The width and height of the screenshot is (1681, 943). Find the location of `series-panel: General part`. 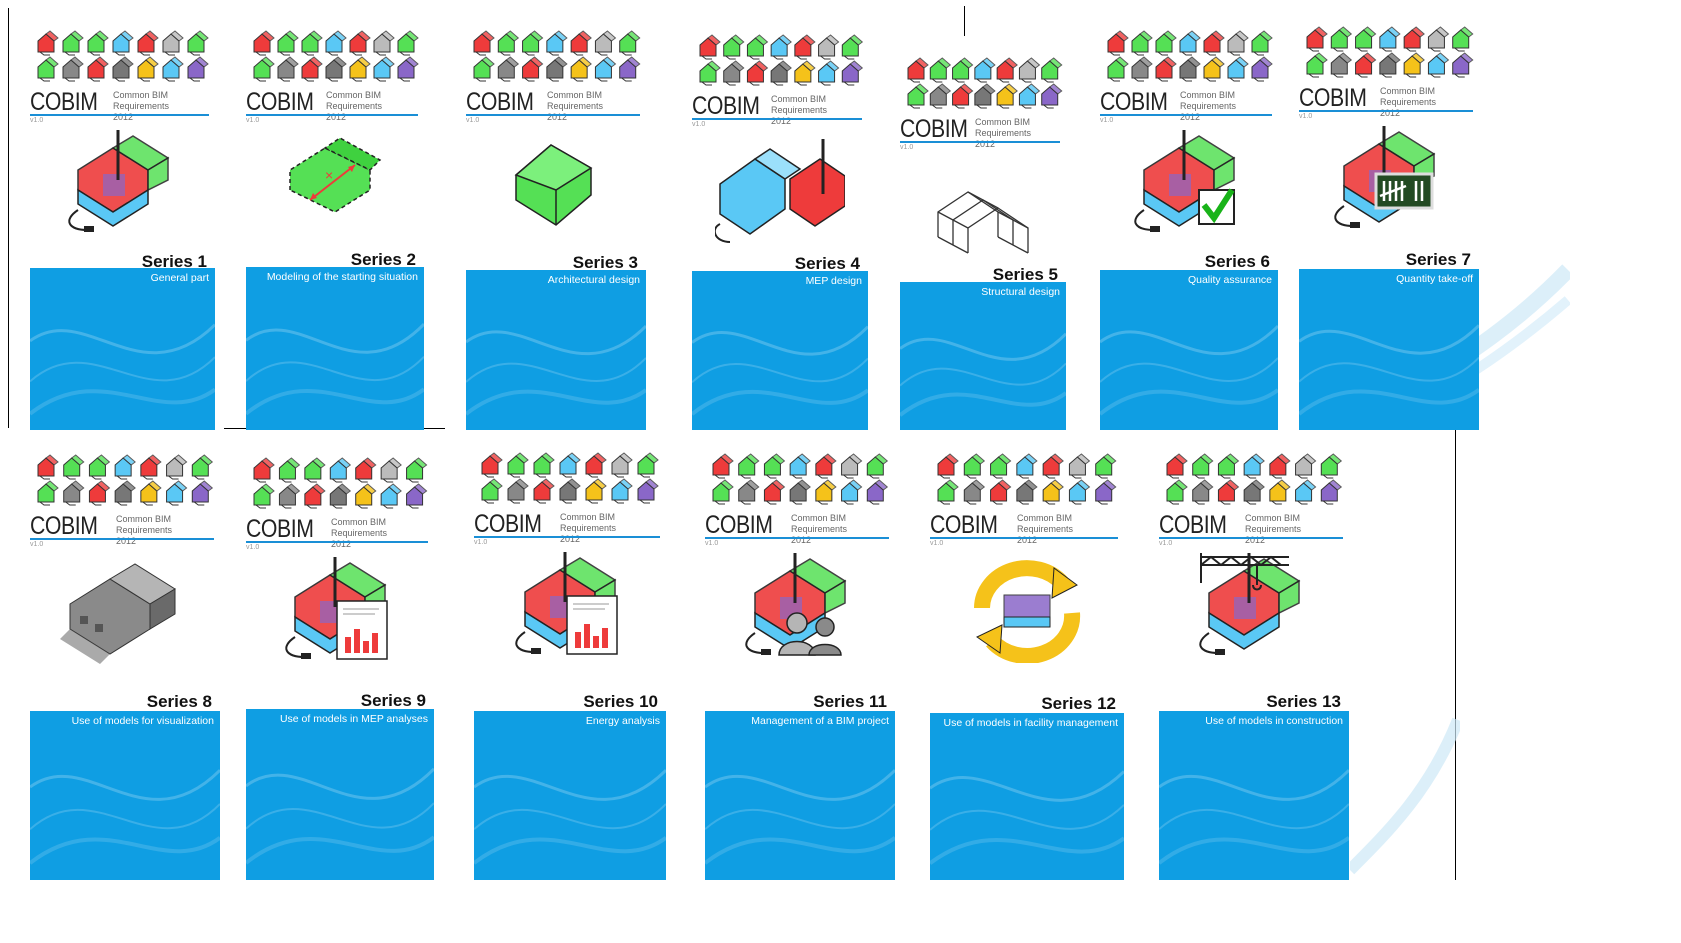

series-panel: General part is located at coordinates (122, 349).